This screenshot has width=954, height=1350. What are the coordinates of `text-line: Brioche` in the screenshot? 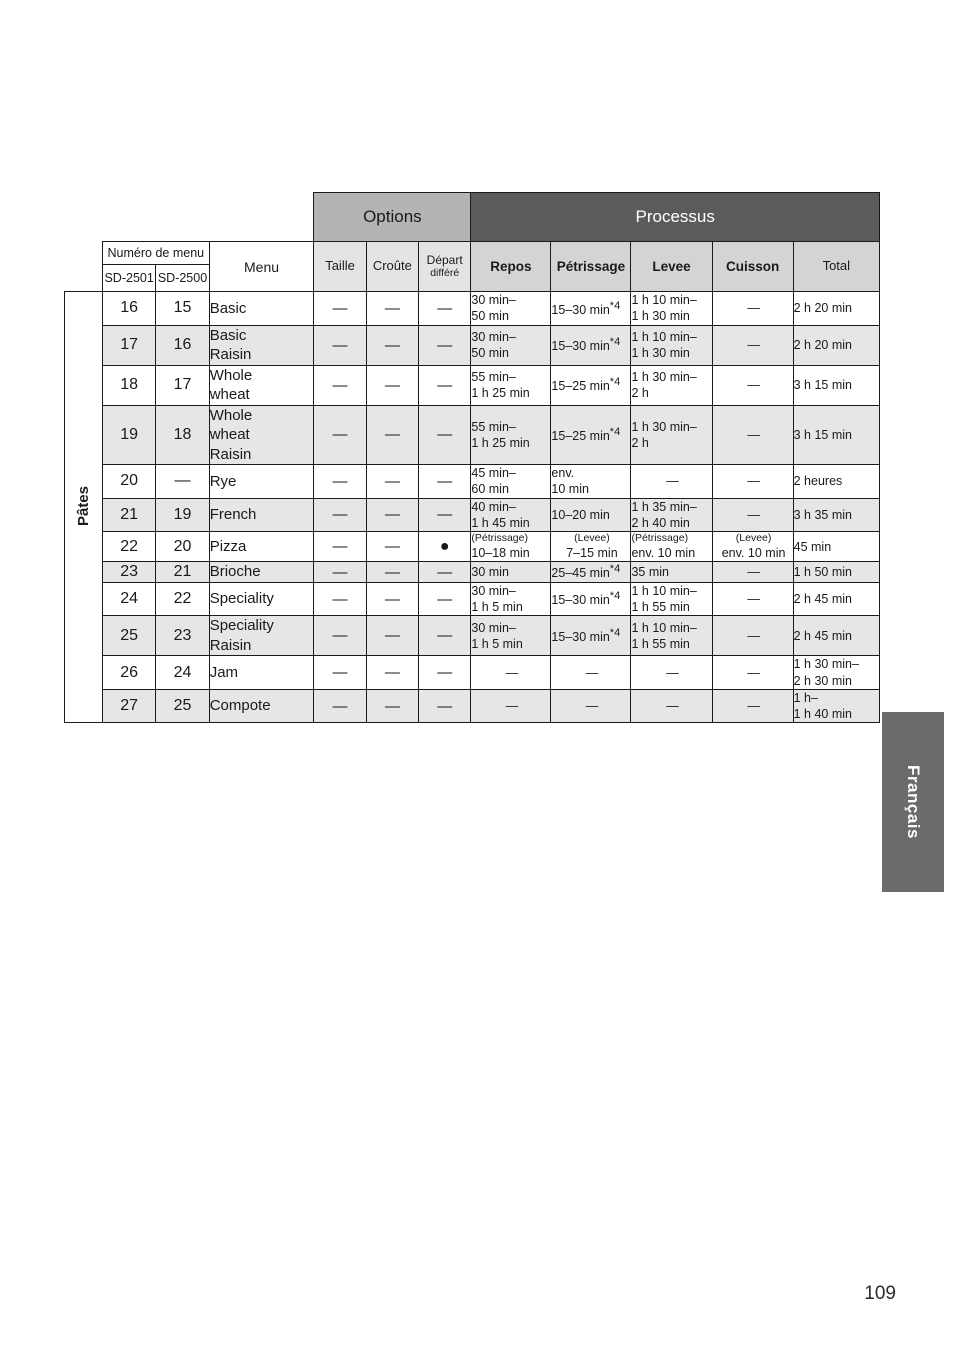 It's located at (235, 572).